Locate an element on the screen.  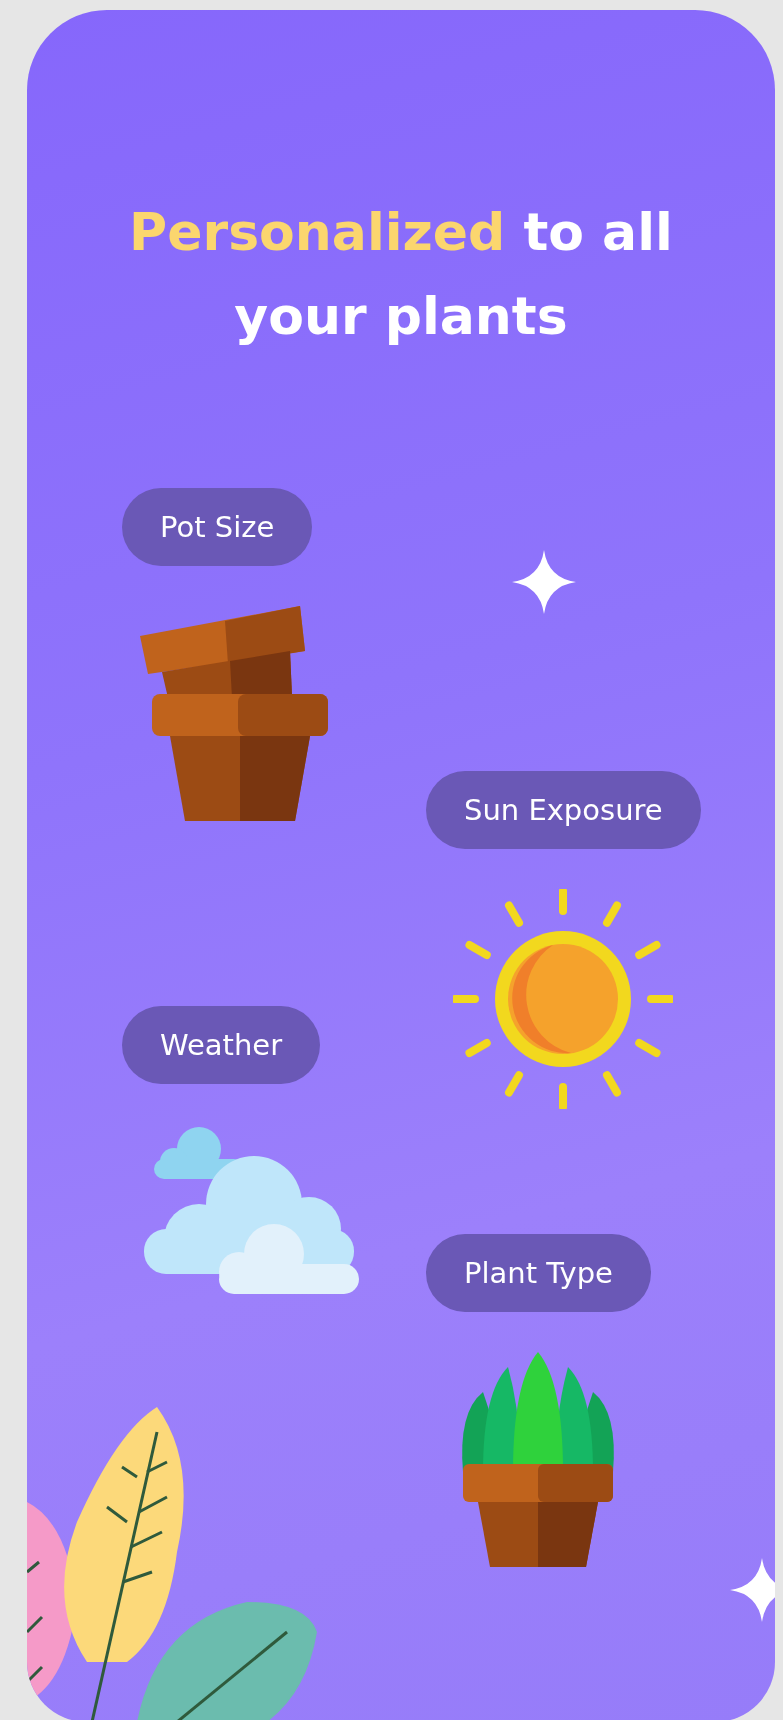
sun-icon is located at coordinates (563, 999).